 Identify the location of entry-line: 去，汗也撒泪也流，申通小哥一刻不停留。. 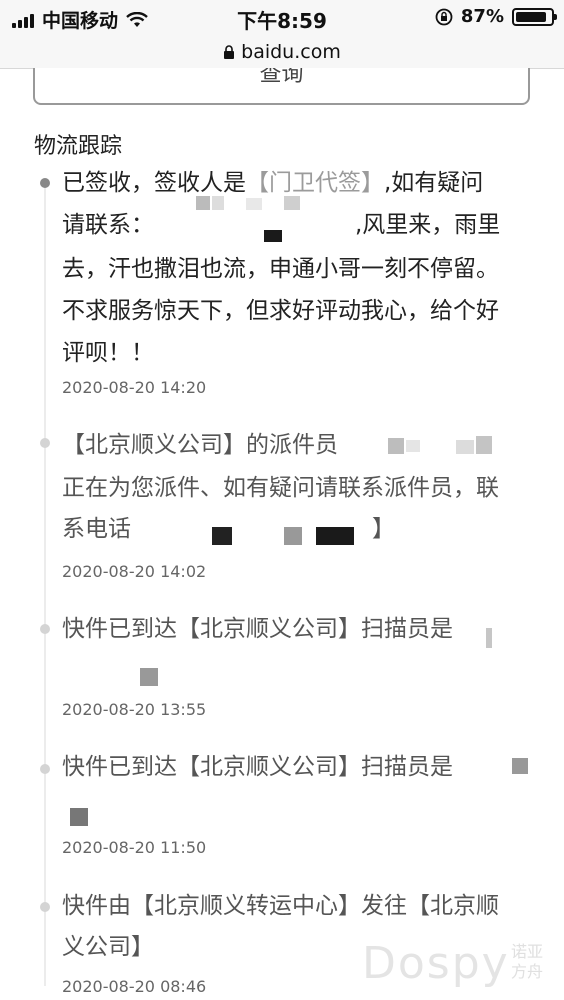
(280, 269).